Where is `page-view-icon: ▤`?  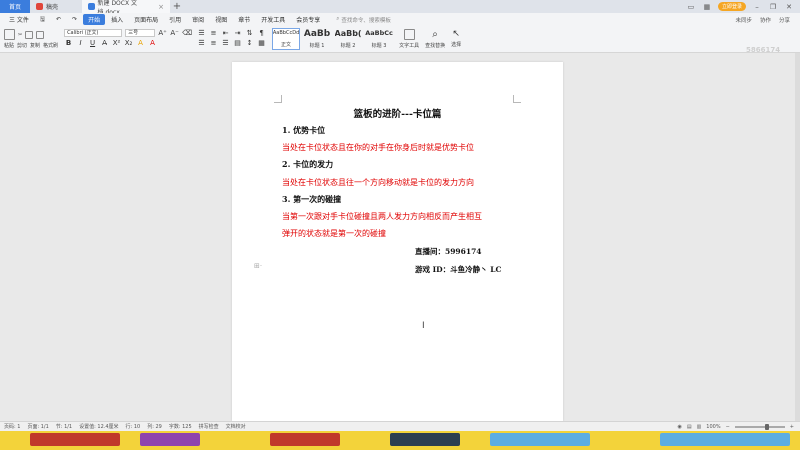 page-view-icon: ▤ is located at coordinates (689, 427).